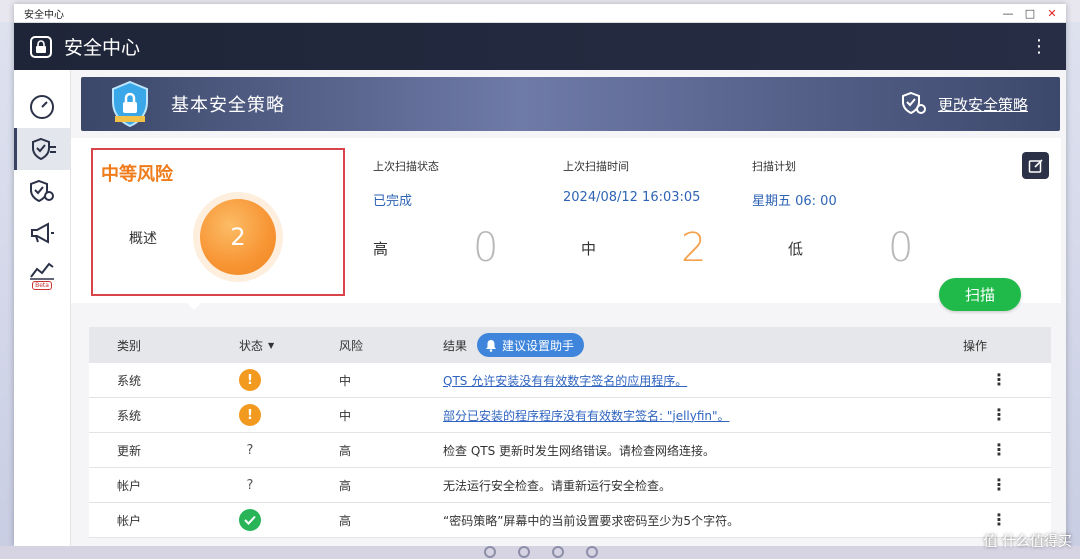 The image size is (1080, 559). I want to click on sidebar-item-security-policy, so click(42, 149).